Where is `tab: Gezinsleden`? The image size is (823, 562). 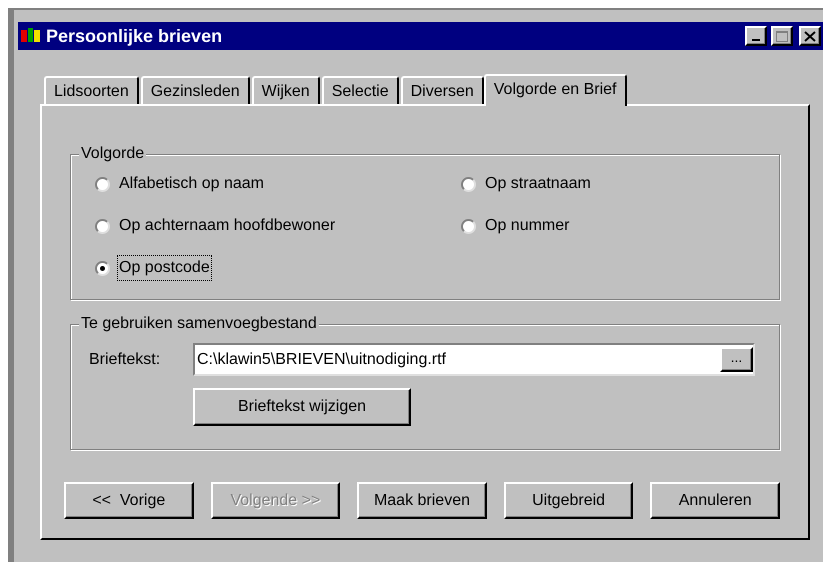 tab: Gezinsleden is located at coordinates (195, 90).